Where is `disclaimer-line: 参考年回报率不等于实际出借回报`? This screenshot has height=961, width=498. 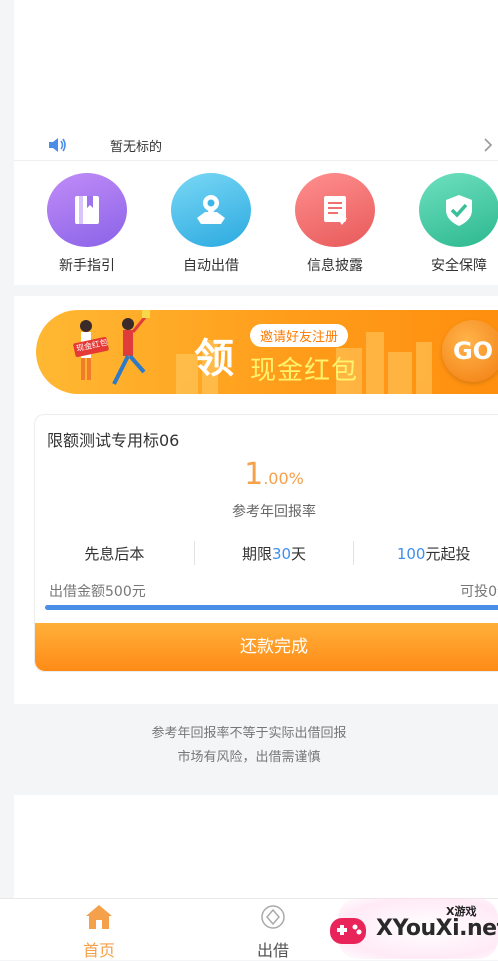
disclaimer-line: 参考年回报率不等于实际出借回报 is located at coordinates (249, 733).